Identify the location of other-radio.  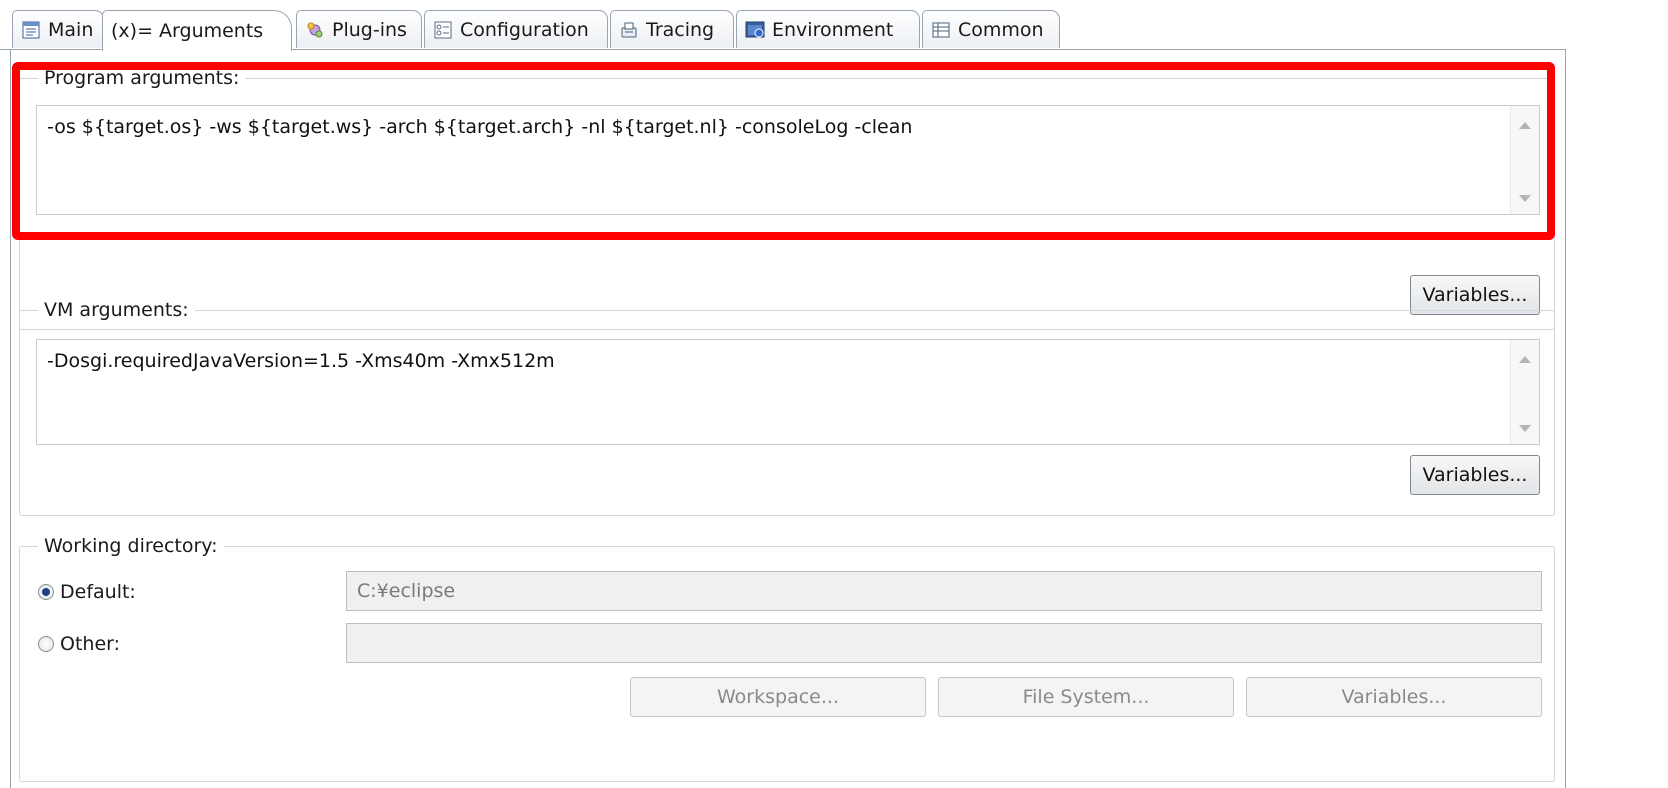
(46, 644).